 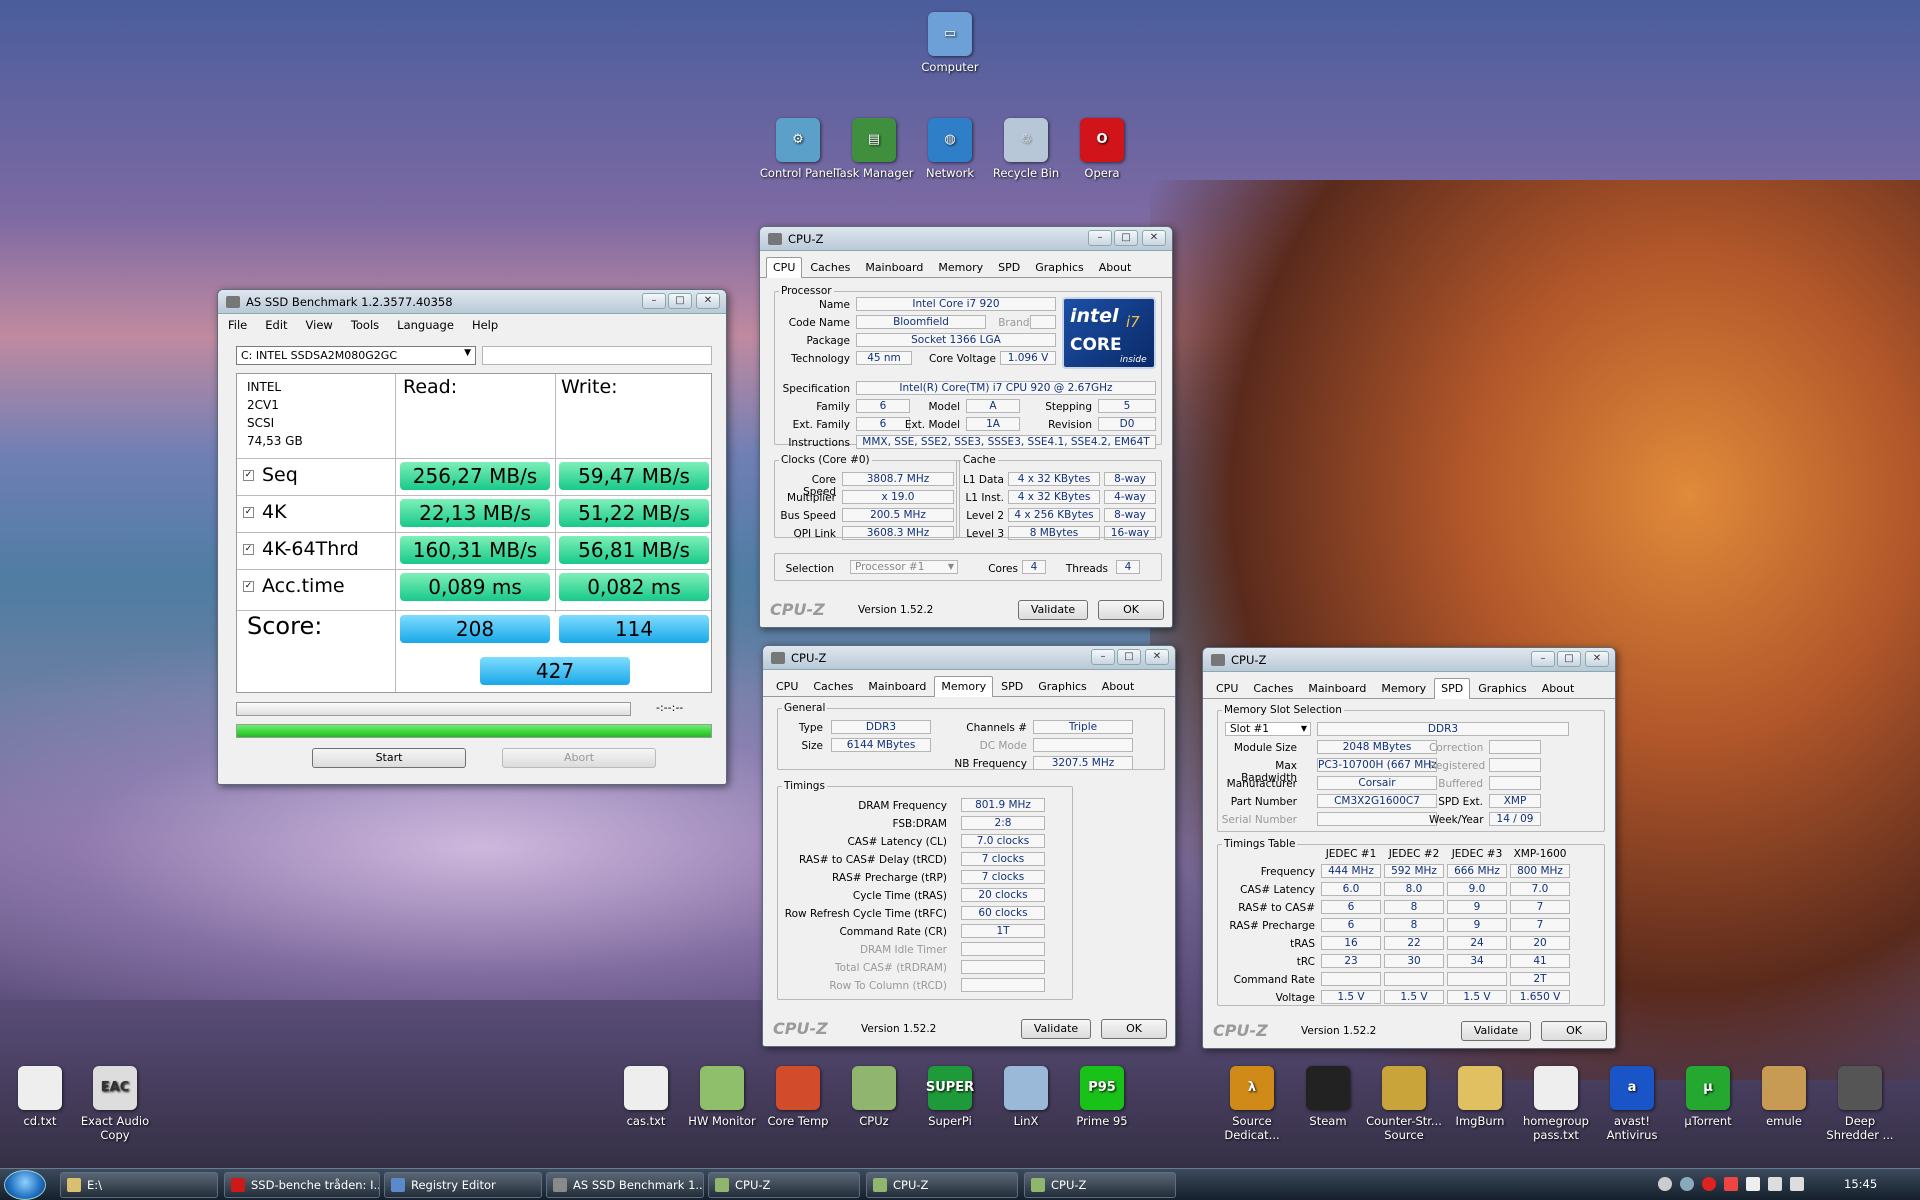 I want to click on desktop-shortcut: Counter-Str... Source, so click(x=1404, y=1104).